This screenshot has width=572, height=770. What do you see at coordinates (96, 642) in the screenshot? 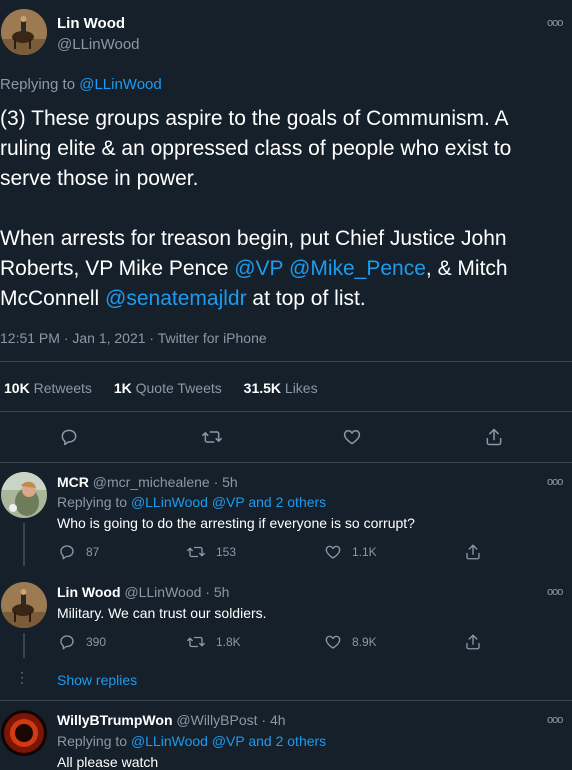
I see `reply-count: 390` at bounding box center [96, 642].